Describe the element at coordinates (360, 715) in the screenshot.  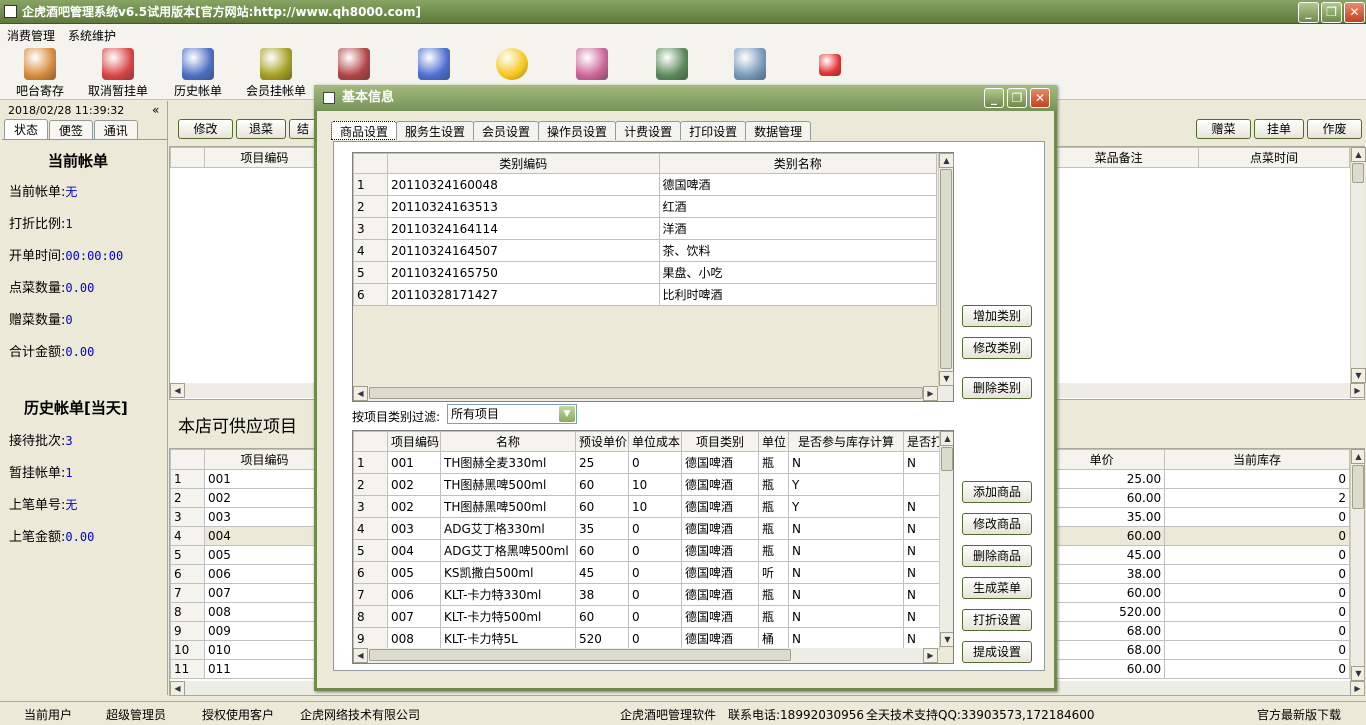
I see `status-license-value: 企虎网络技术有限公司` at that location.